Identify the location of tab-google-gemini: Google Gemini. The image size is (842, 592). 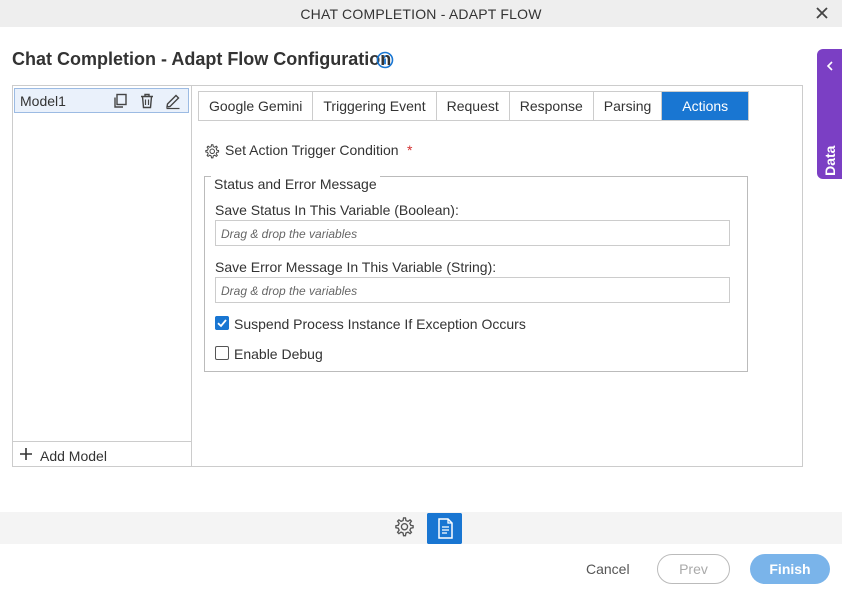
(256, 106).